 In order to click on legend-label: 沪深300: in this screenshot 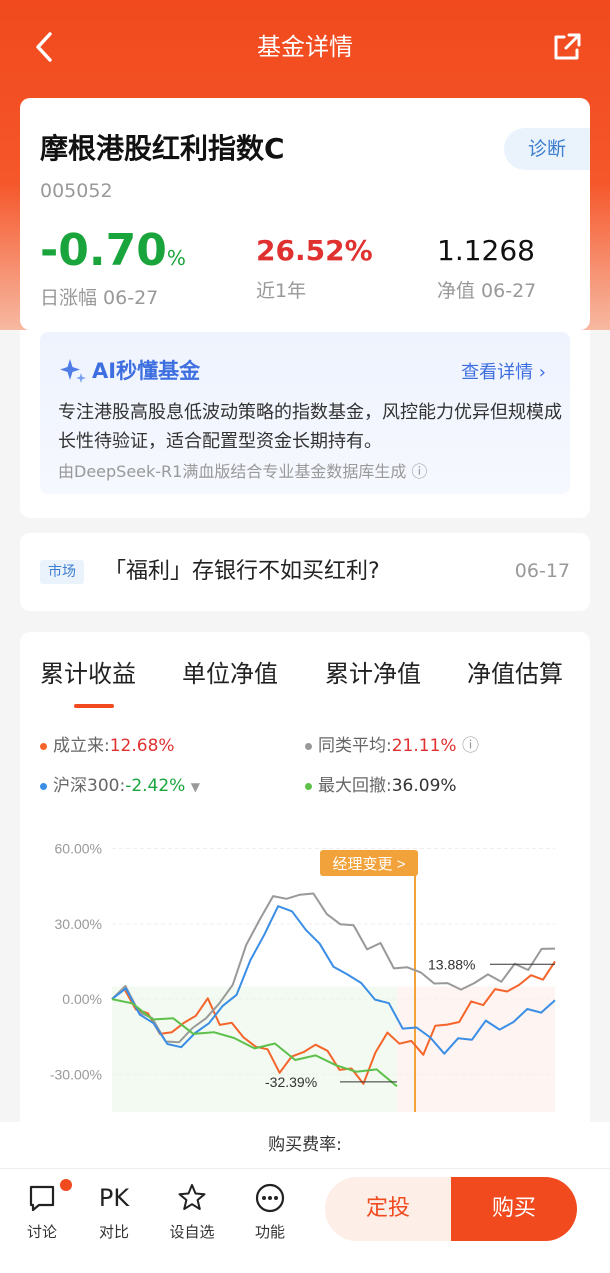, I will do `click(89, 786)`.